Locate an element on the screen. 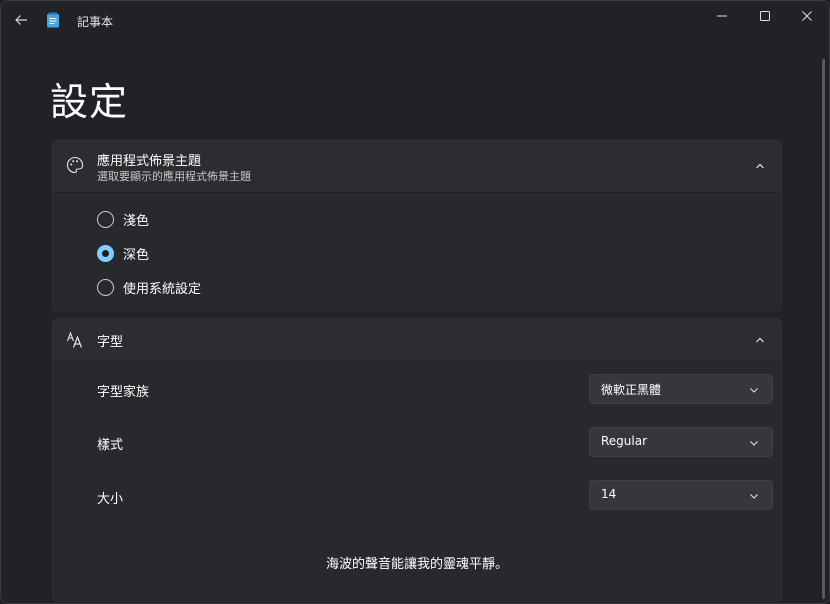  theme-section-subtitle: 選取要顯示的應用程式佈景主題 is located at coordinates (174, 176).